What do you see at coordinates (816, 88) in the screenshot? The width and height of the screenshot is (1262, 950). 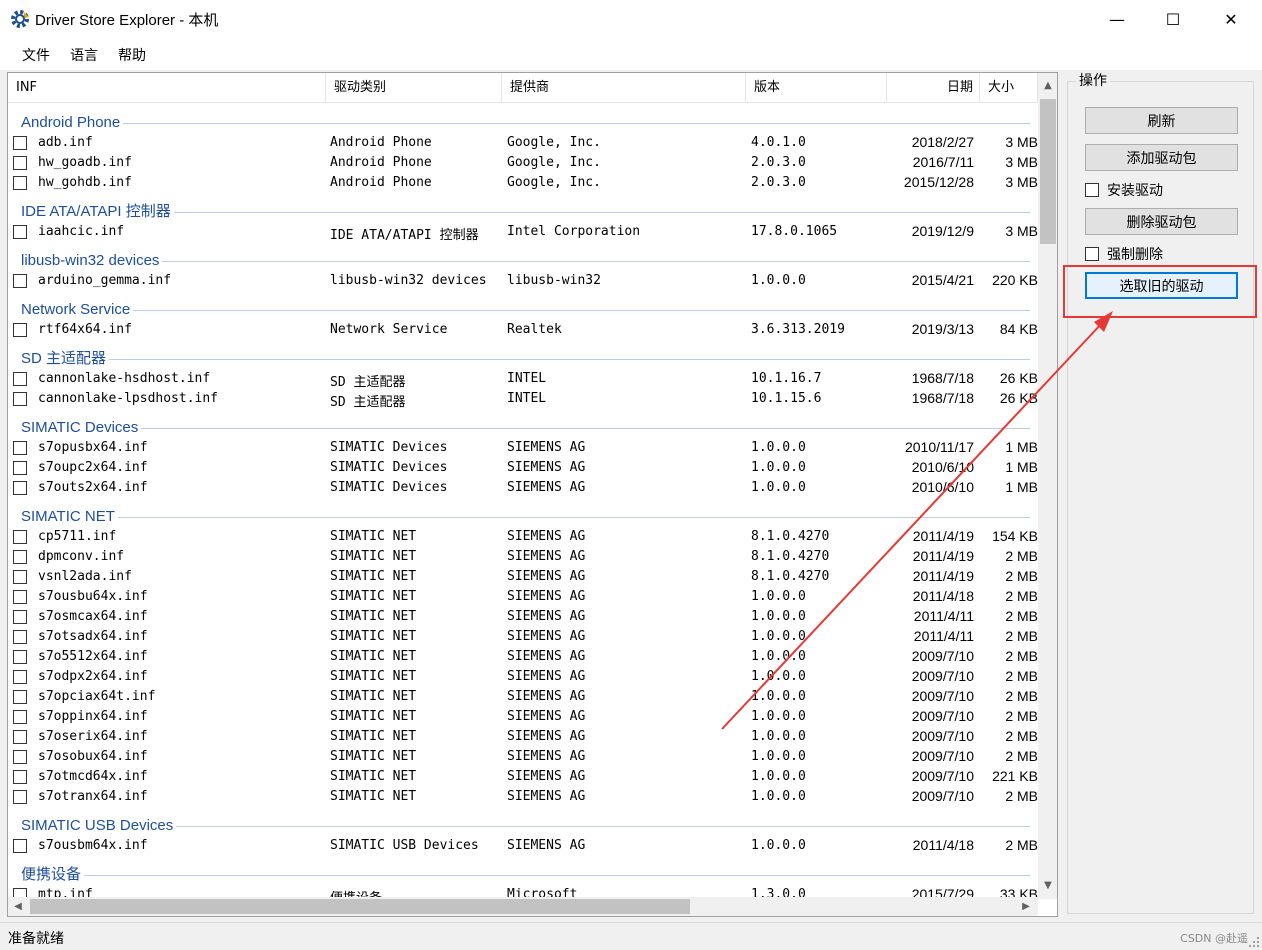 I see `column-header-version: 版本` at bounding box center [816, 88].